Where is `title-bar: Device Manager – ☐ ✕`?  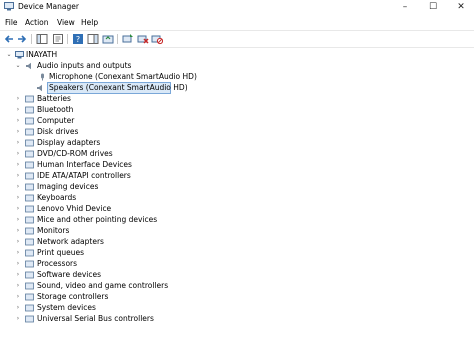
title-bar: Device Manager – ☐ ✕ is located at coordinates (237, 7).